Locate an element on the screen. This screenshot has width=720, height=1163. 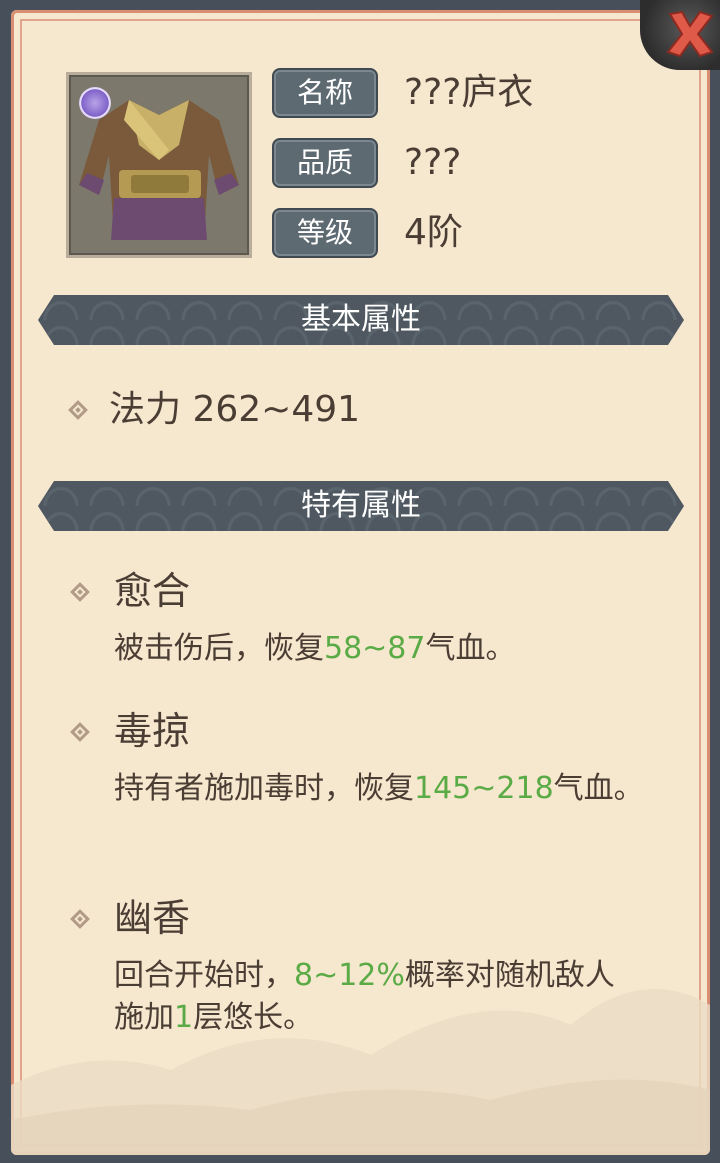
special-attributes-banner: 特有属性 is located at coordinates (361, 506).